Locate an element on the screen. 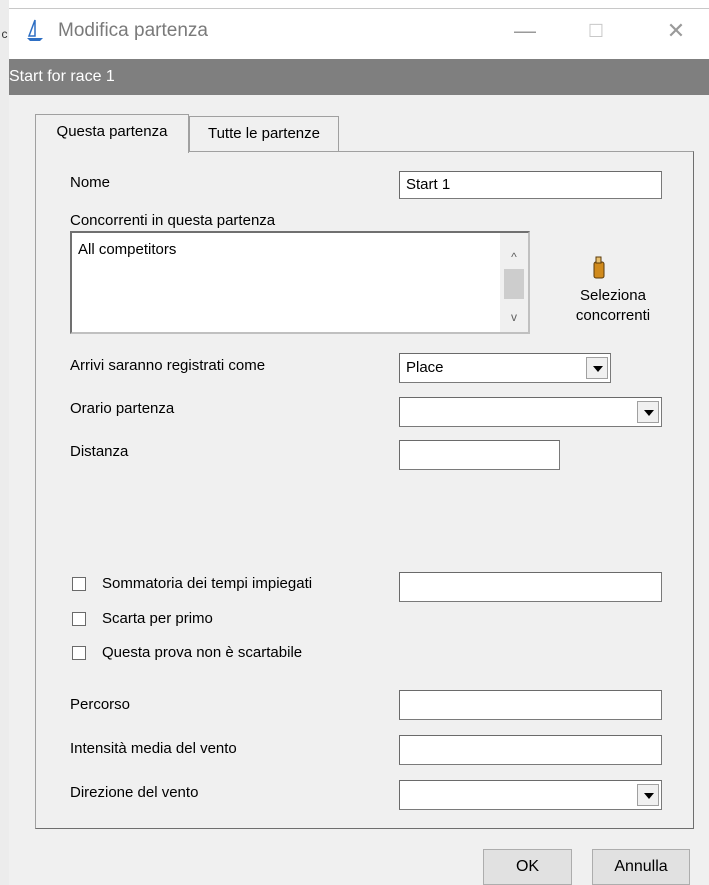 The height and width of the screenshot is (885, 709). nome-field: Start 1 is located at coordinates (530, 185).